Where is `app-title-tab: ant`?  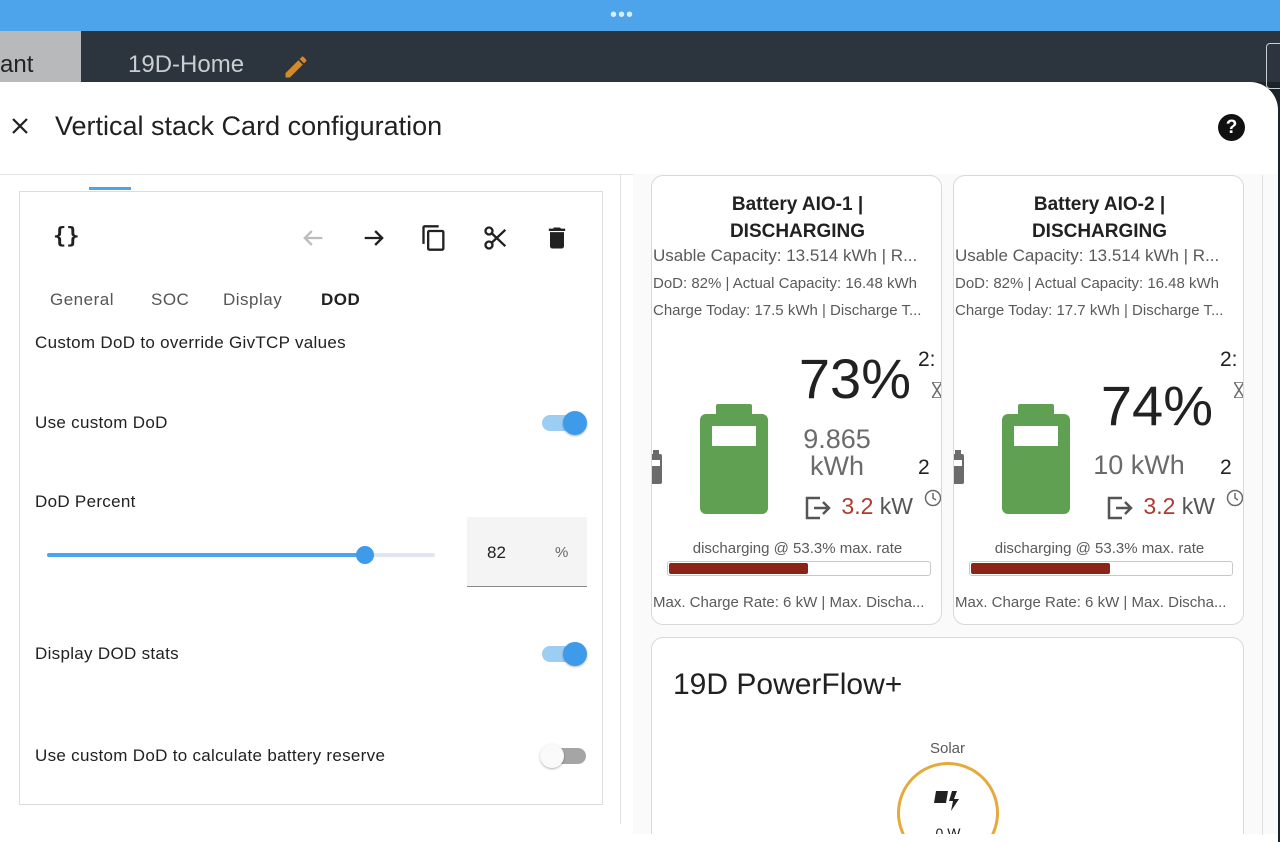 app-title-tab: ant is located at coordinates (40, 56).